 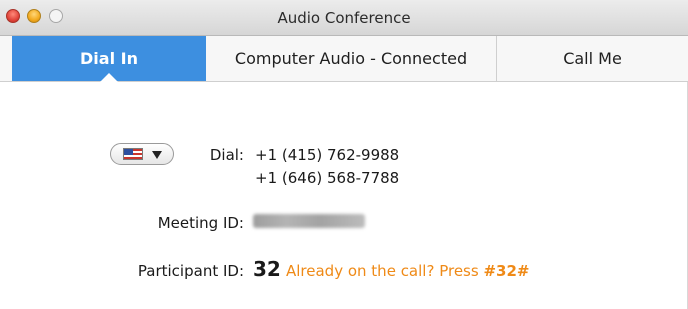 What do you see at coordinates (157, 155) in the screenshot?
I see `chevron-down-icon` at bounding box center [157, 155].